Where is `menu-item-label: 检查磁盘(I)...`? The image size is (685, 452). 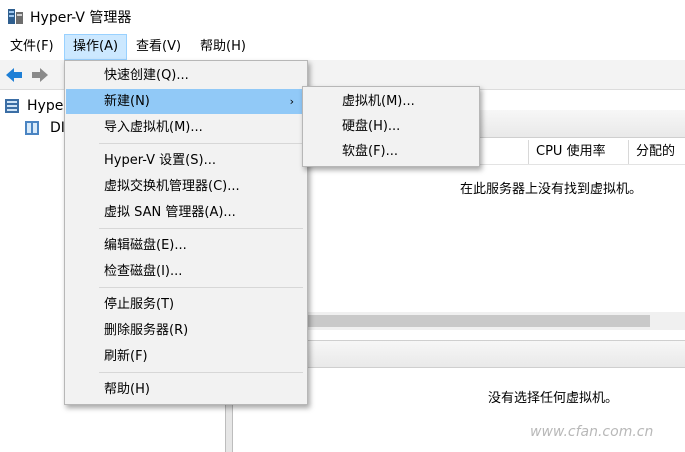
menu-item-label: 检查磁盘(I)... is located at coordinates (143, 271).